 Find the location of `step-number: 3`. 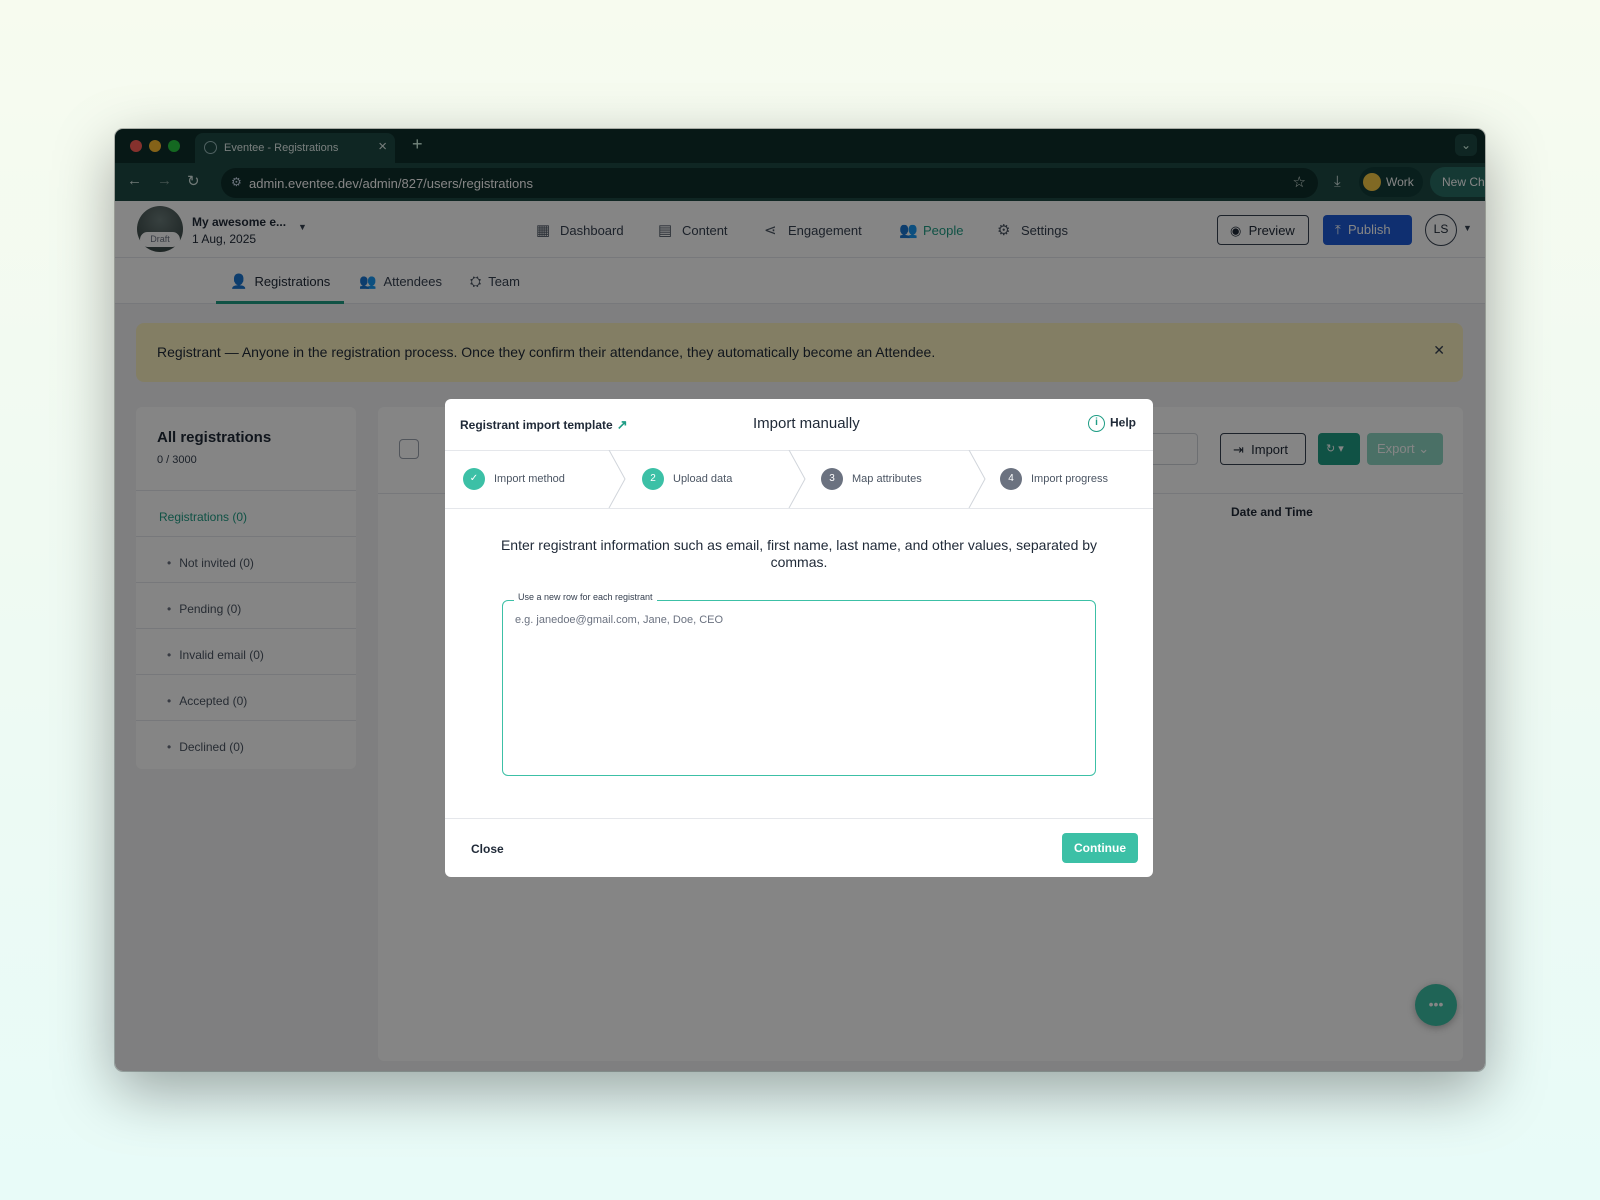

step-number: 3 is located at coordinates (832, 479).